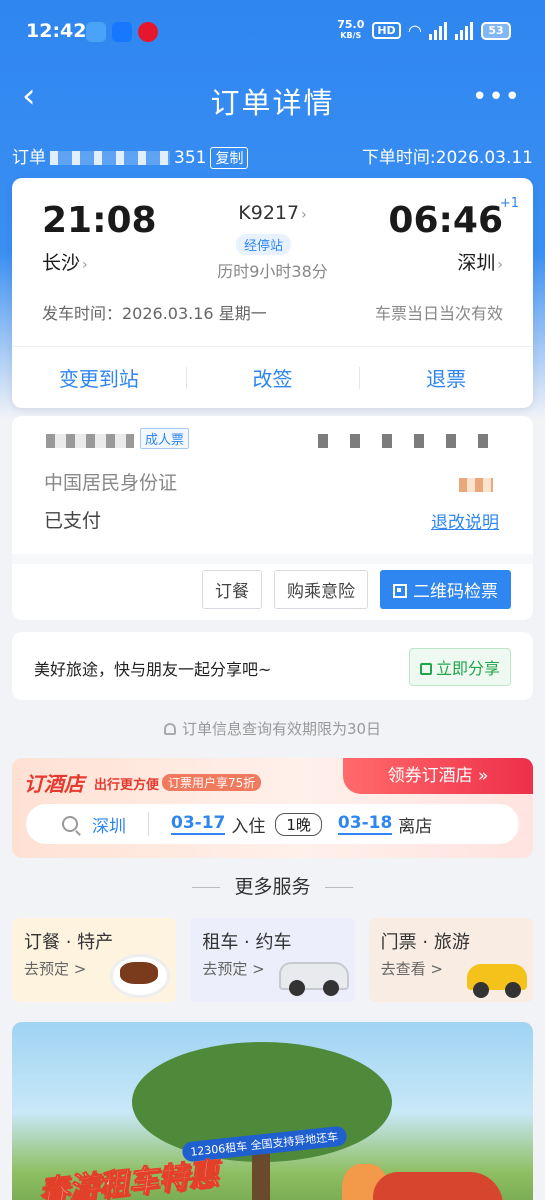  What do you see at coordinates (438, 776) in the screenshot?
I see `hotel-coupon-button: 领券订酒店 »` at bounding box center [438, 776].